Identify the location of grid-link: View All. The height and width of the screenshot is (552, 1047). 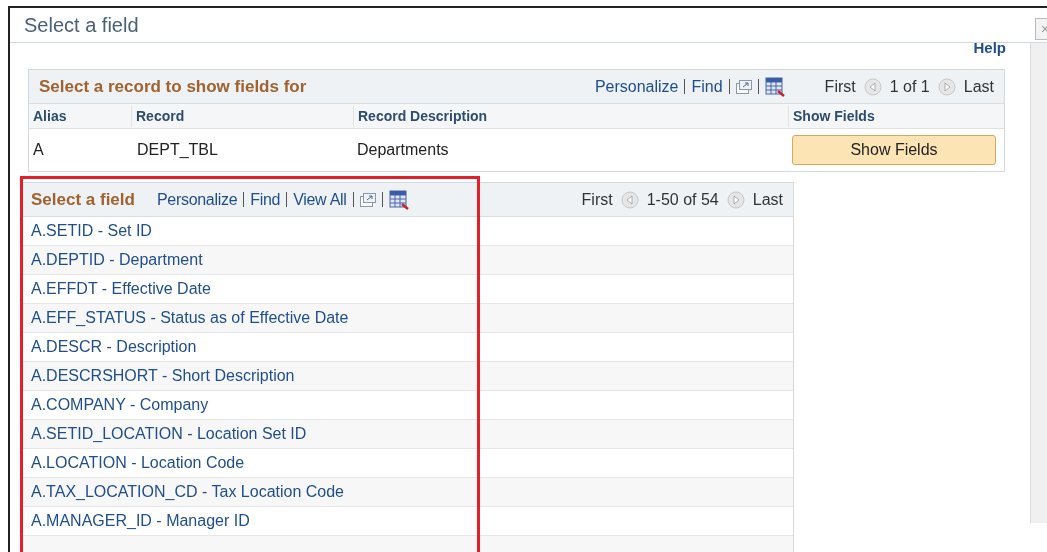
(320, 199).